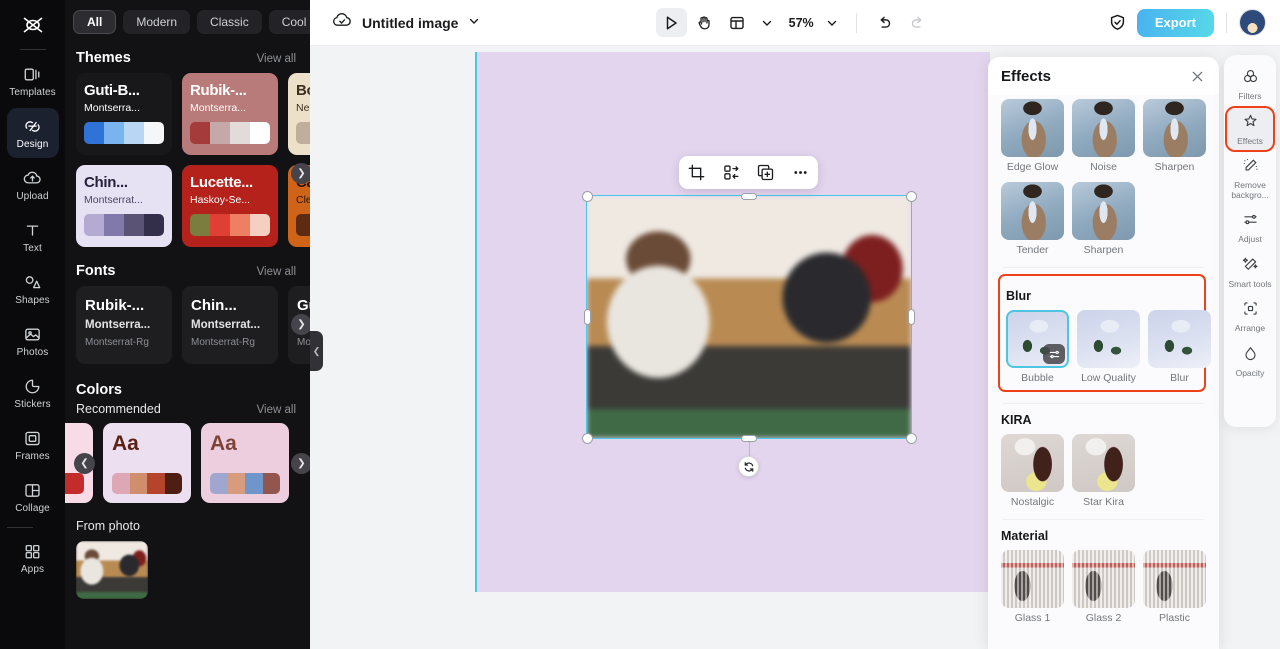 The width and height of the screenshot is (1280, 649). I want to click on effect-item: Glass 2, so click(1103, 587).